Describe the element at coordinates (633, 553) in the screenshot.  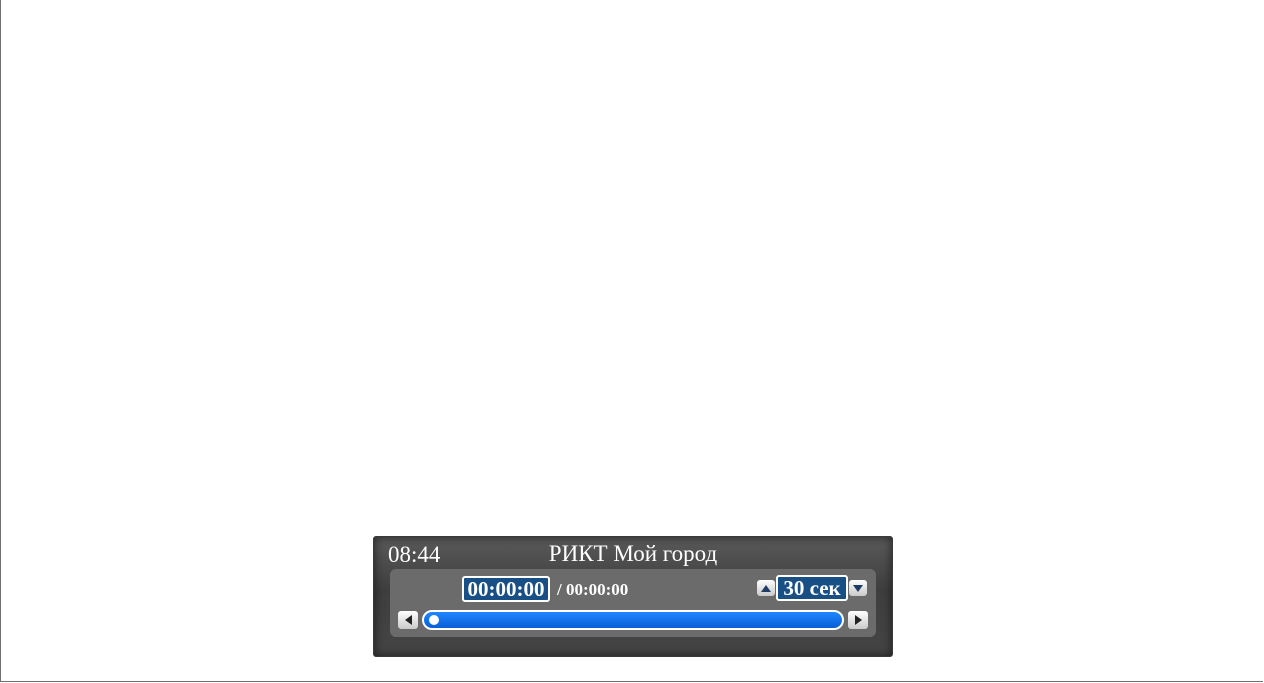
I see `channel-title: РИКТ Мой город` at that location.